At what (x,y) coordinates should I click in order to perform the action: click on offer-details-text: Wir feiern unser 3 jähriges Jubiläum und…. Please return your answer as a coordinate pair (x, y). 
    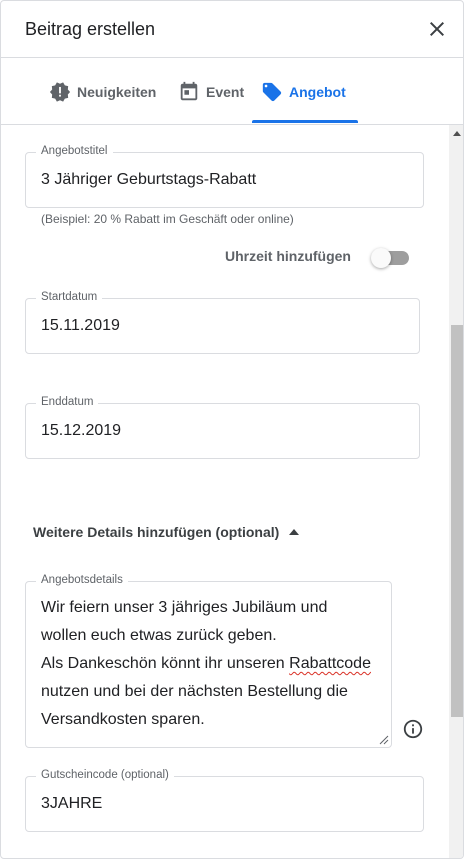
    Looking at the image, I should click on (211, 664).